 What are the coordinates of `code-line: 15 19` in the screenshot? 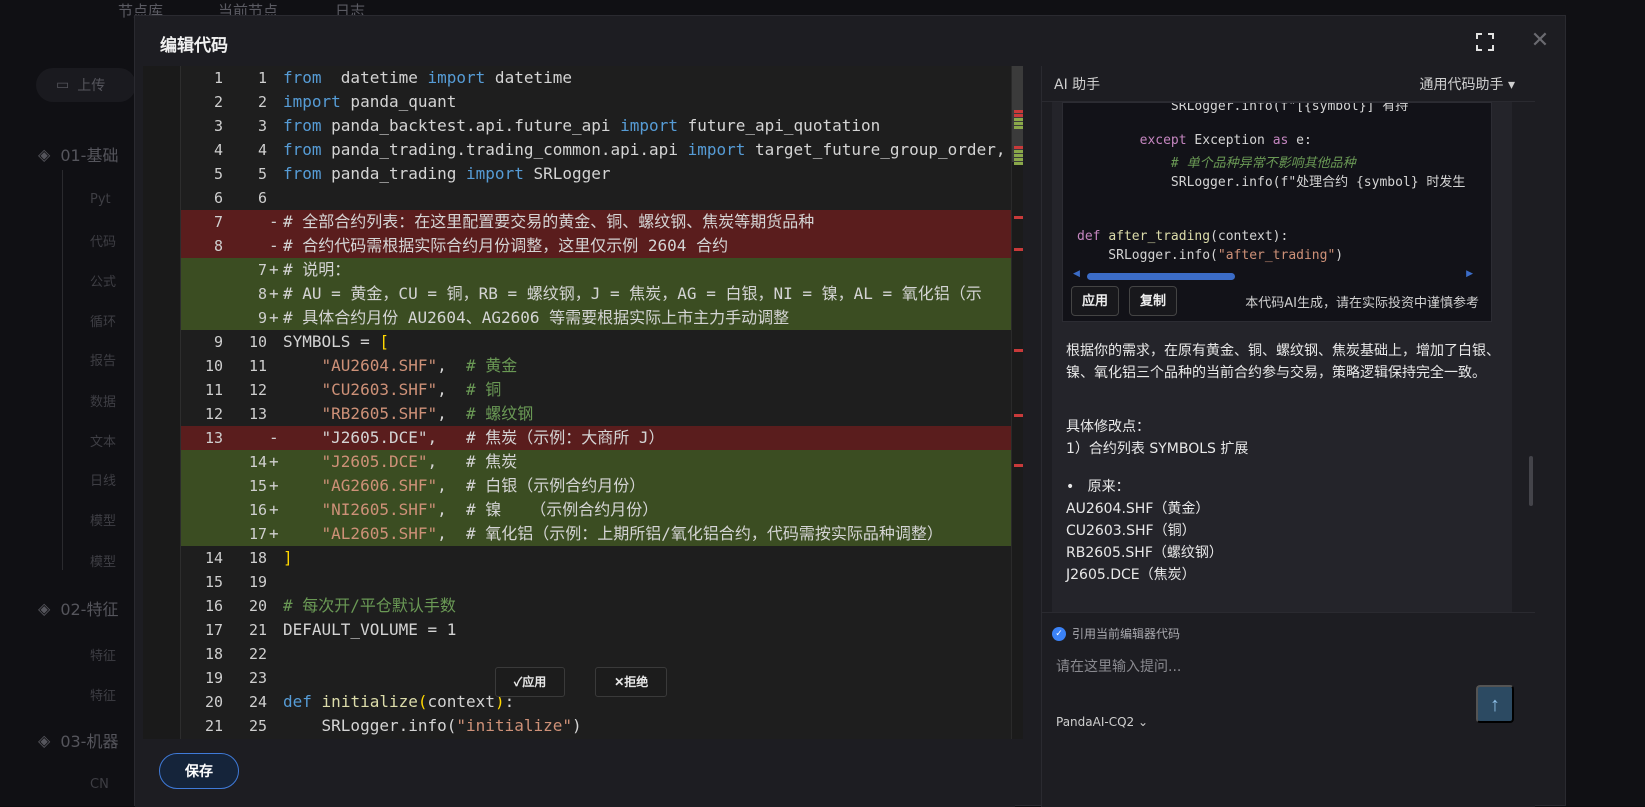 It's located at (596, 582).